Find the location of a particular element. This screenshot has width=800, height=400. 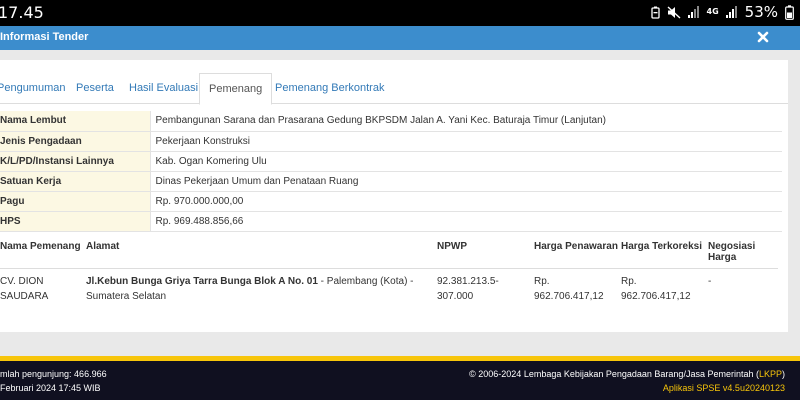

close-icon is located at coordinates (763, 37).